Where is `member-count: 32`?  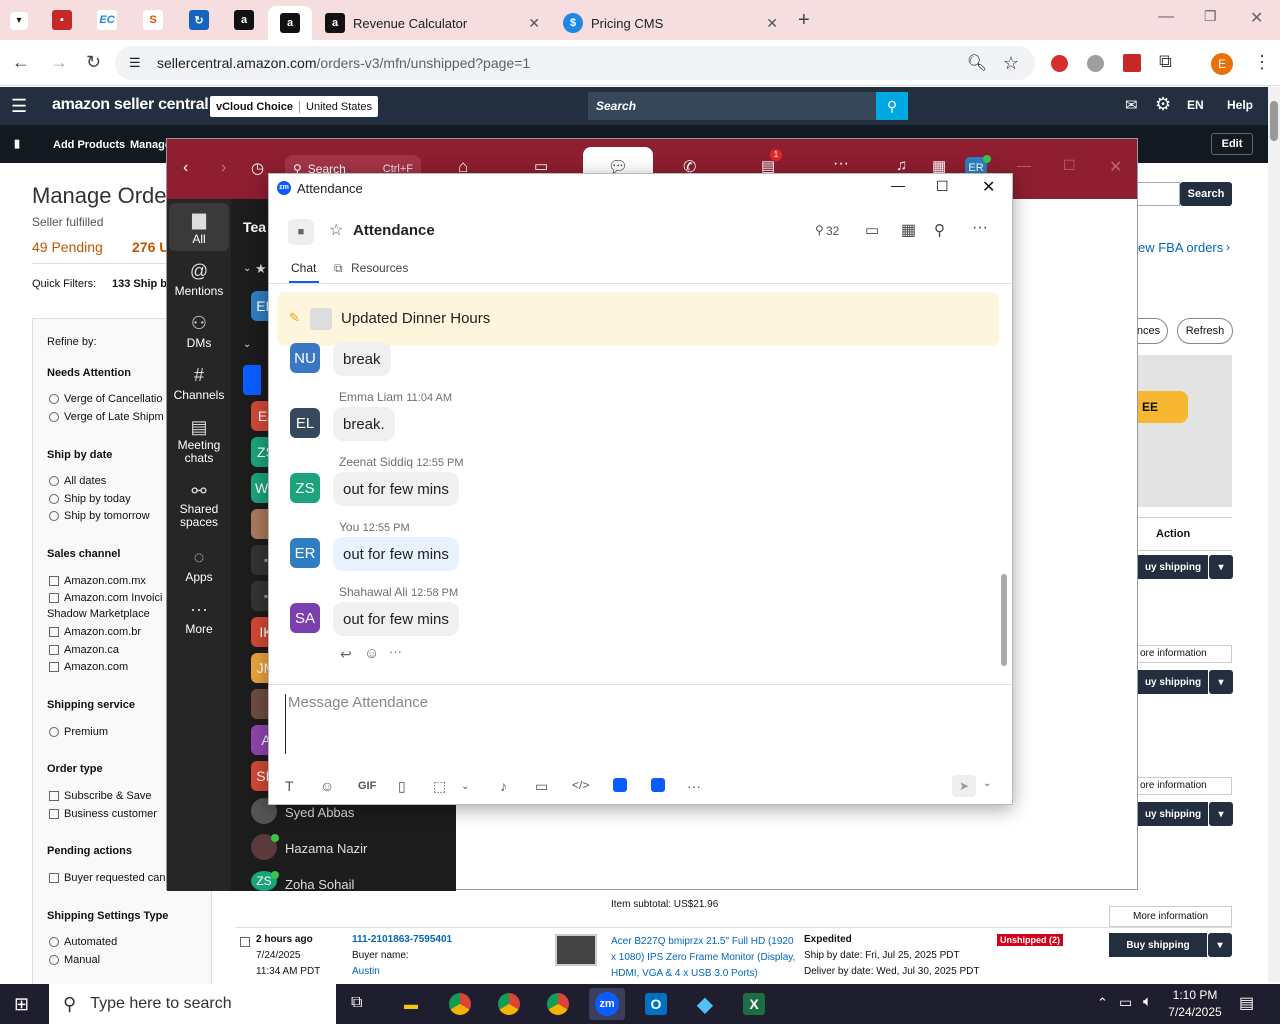
member-count: 32 is located at coordinates (832, 231).